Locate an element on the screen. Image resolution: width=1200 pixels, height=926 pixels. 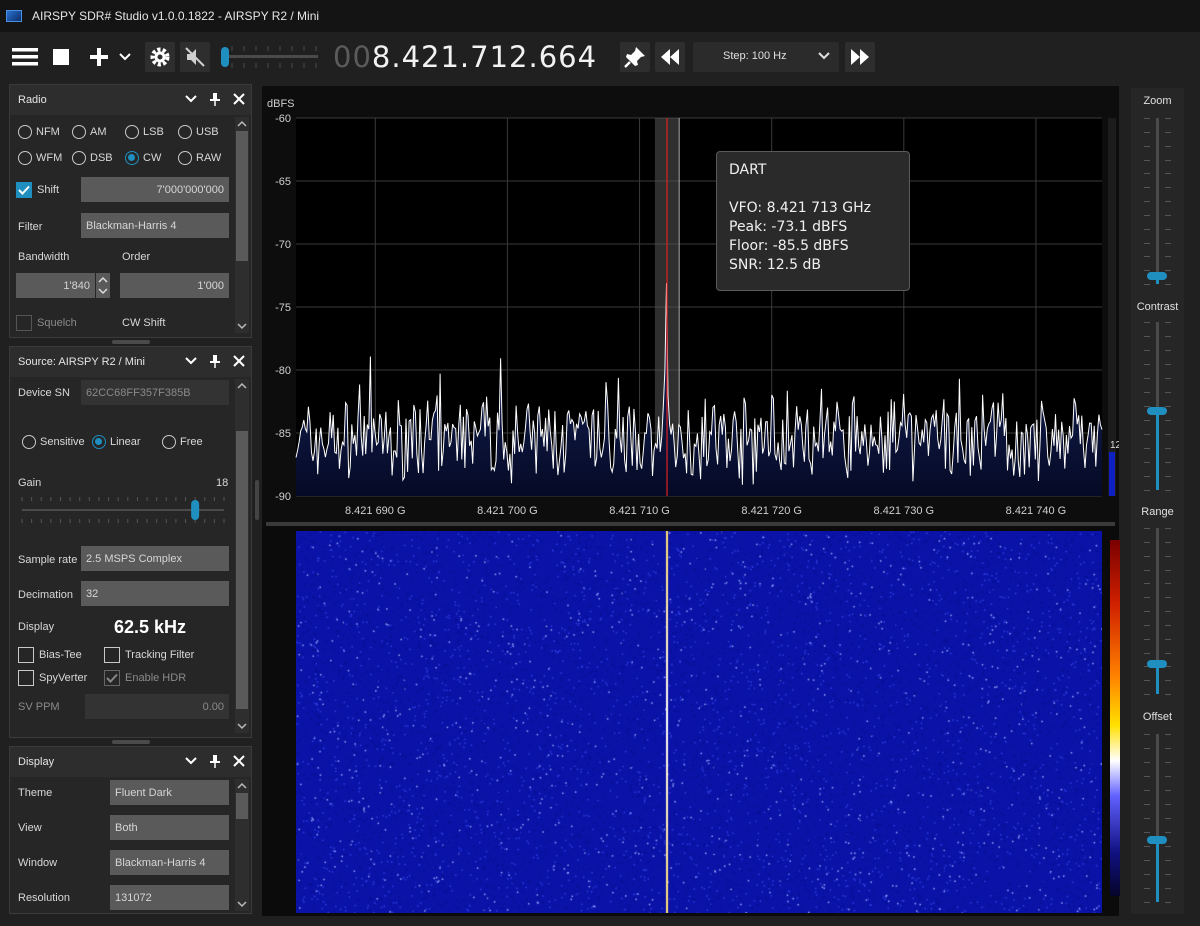
offset-slider-fill is located at coordinates (1157, 870).